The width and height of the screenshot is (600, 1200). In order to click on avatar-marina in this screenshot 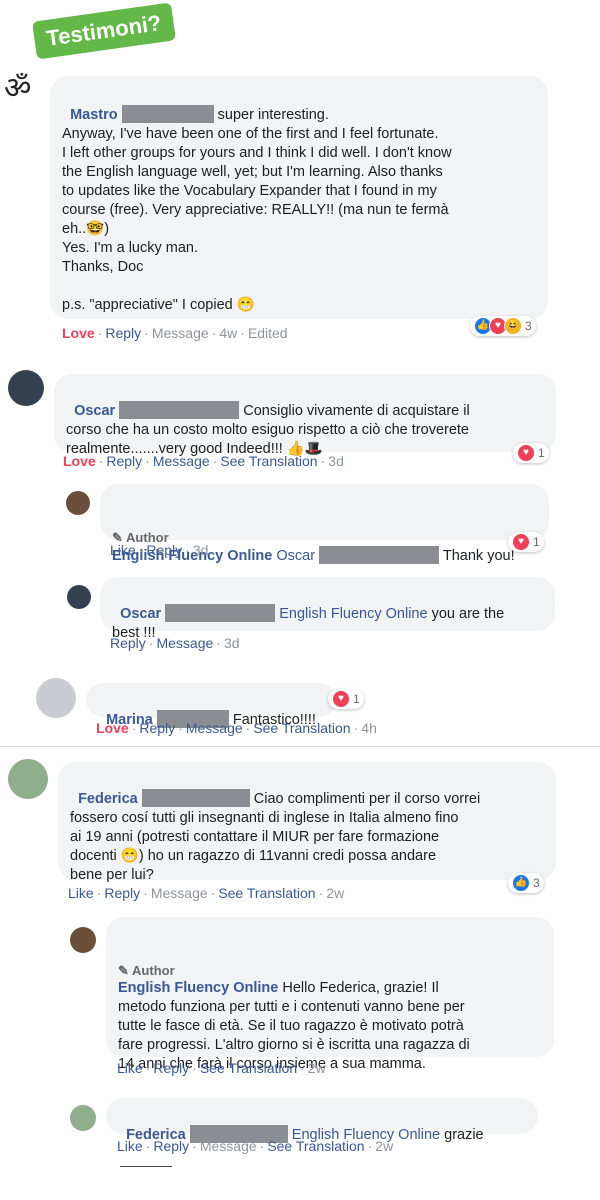, I will do `click(56, 698)`.